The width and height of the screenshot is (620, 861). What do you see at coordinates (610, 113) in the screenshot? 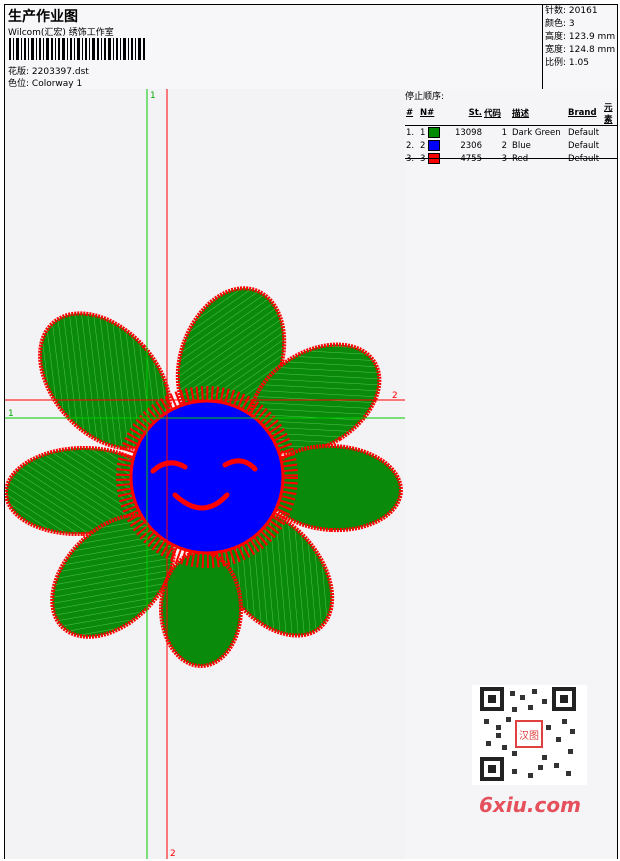
I see `col-element: 元素` at bounding box center [610, 113].